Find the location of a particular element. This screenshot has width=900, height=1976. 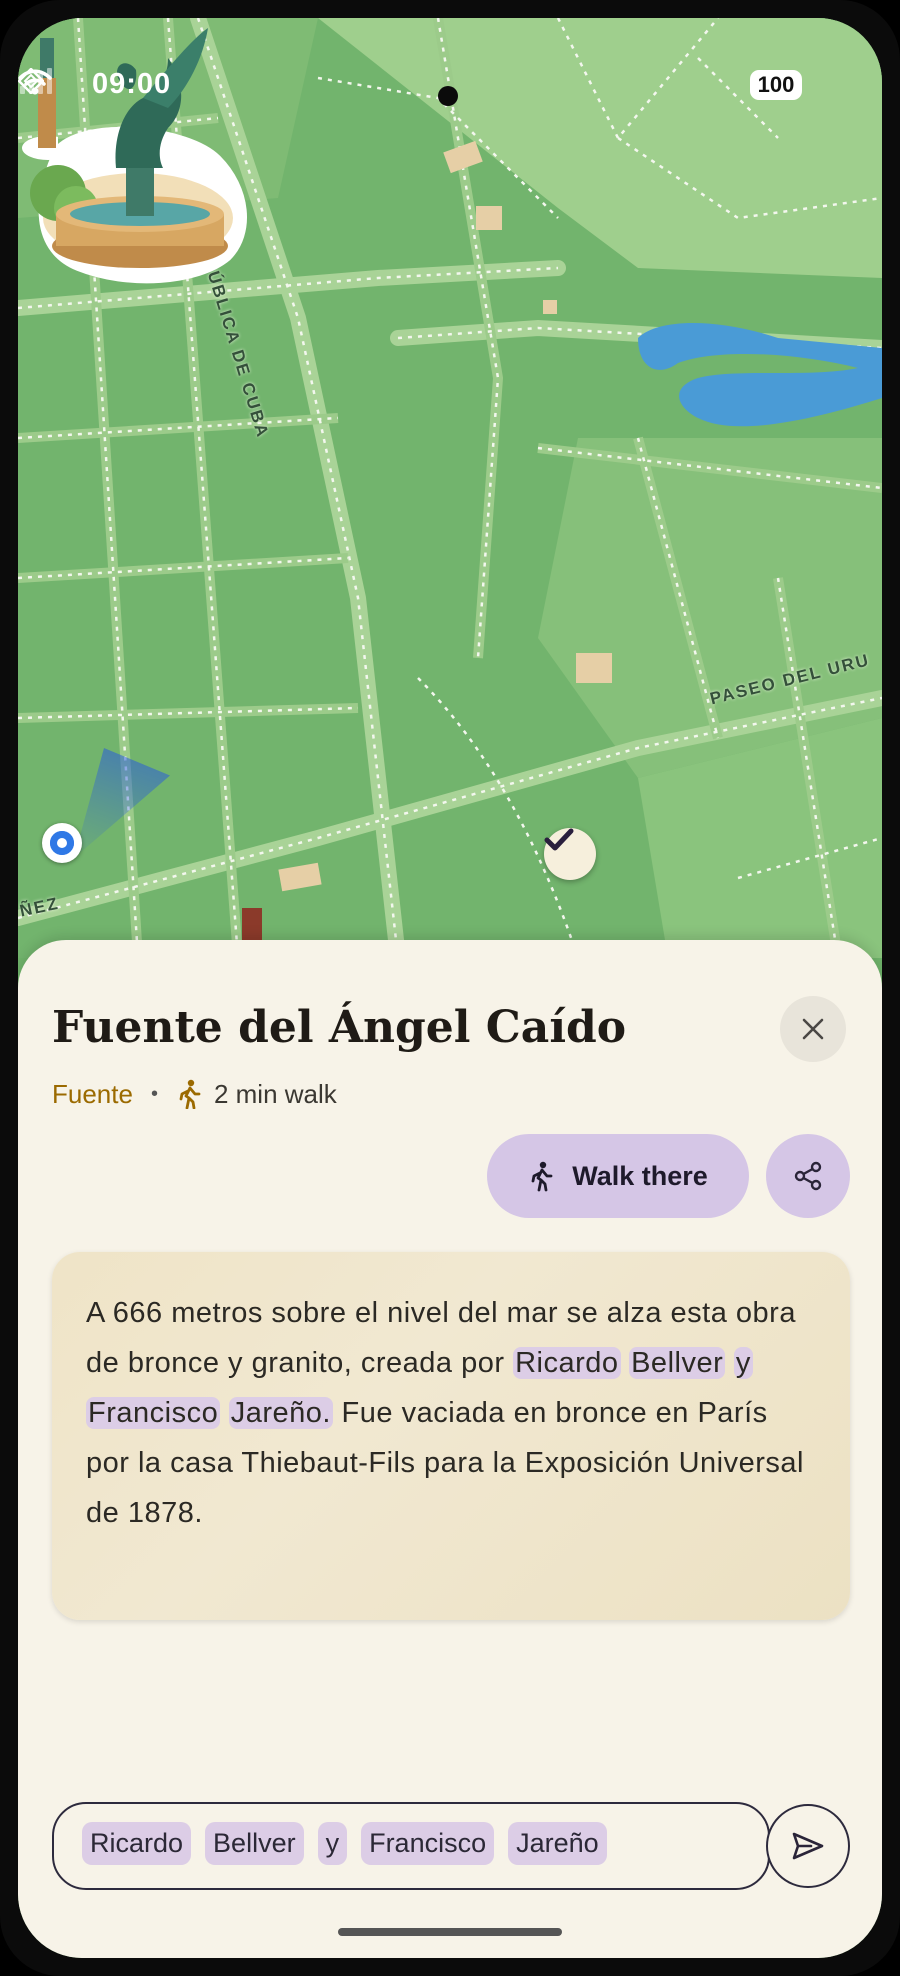

place-meta: Fuente • 2 min walk is located at coordinates (194, 1094).